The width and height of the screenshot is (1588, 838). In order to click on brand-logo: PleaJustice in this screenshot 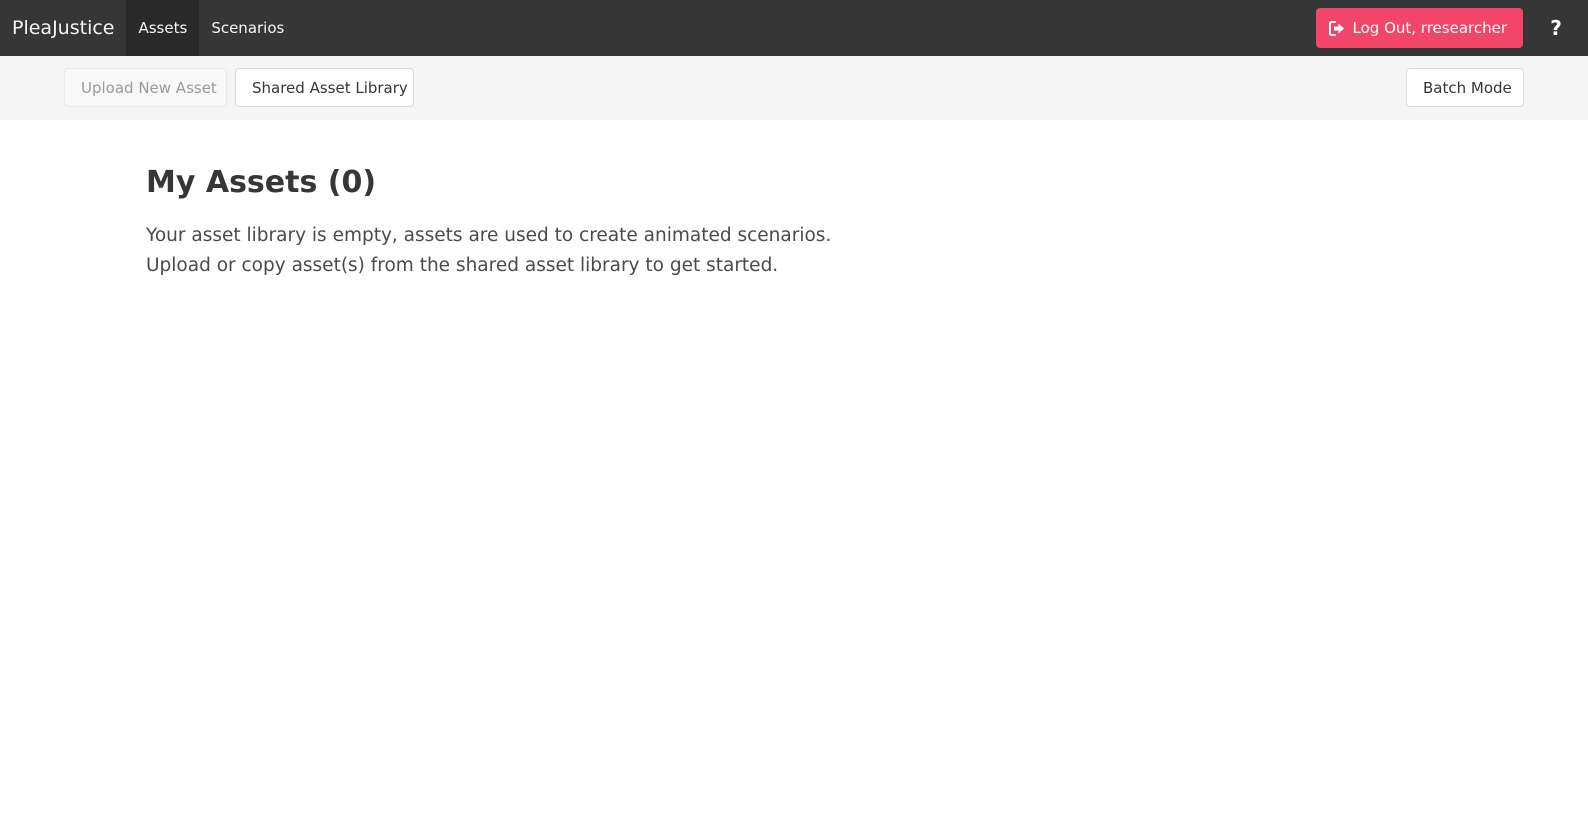, I will do `click(63, 28)`.